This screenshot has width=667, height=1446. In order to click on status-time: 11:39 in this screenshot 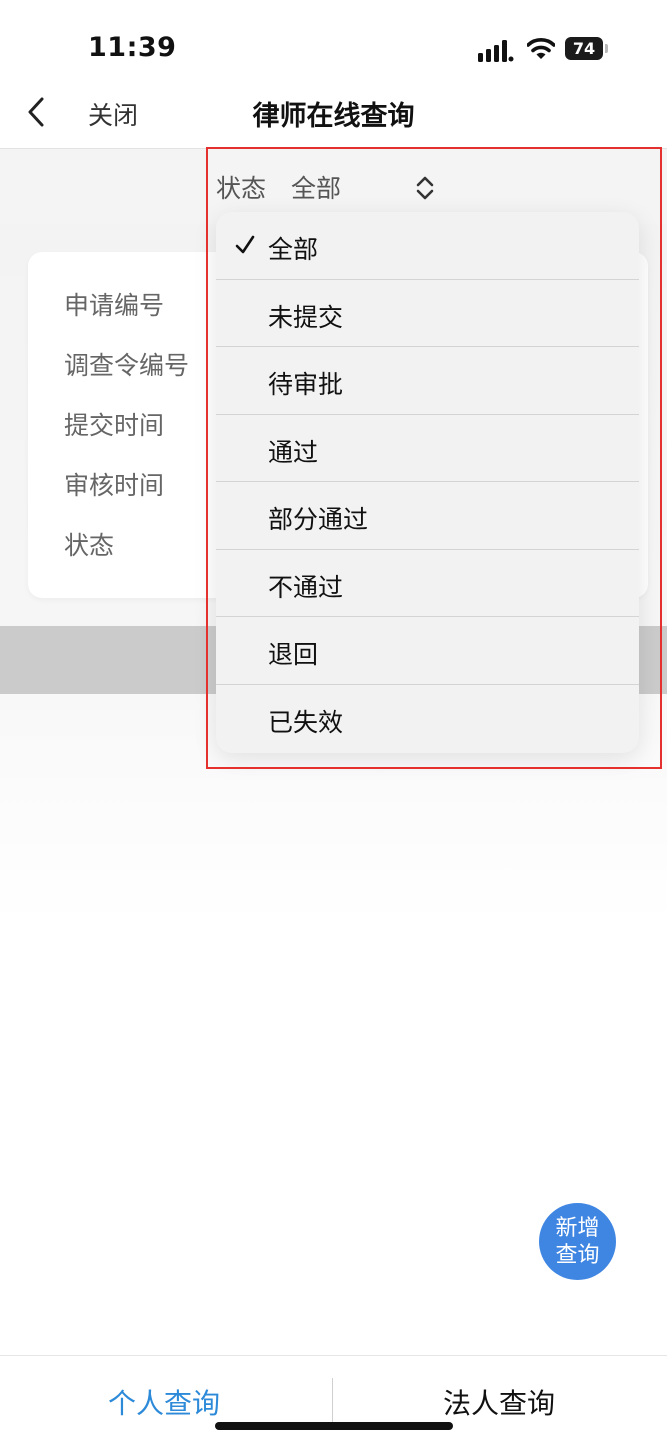, I will do `click(132, 47)`.